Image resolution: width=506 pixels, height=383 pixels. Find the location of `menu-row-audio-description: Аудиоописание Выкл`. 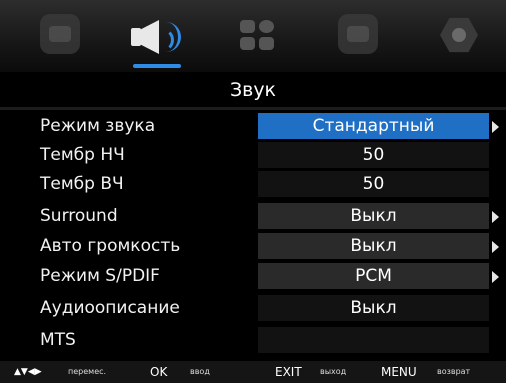

menu-row-audio-description: Аудиоописание Выкл is located at coordinates (253, 308).